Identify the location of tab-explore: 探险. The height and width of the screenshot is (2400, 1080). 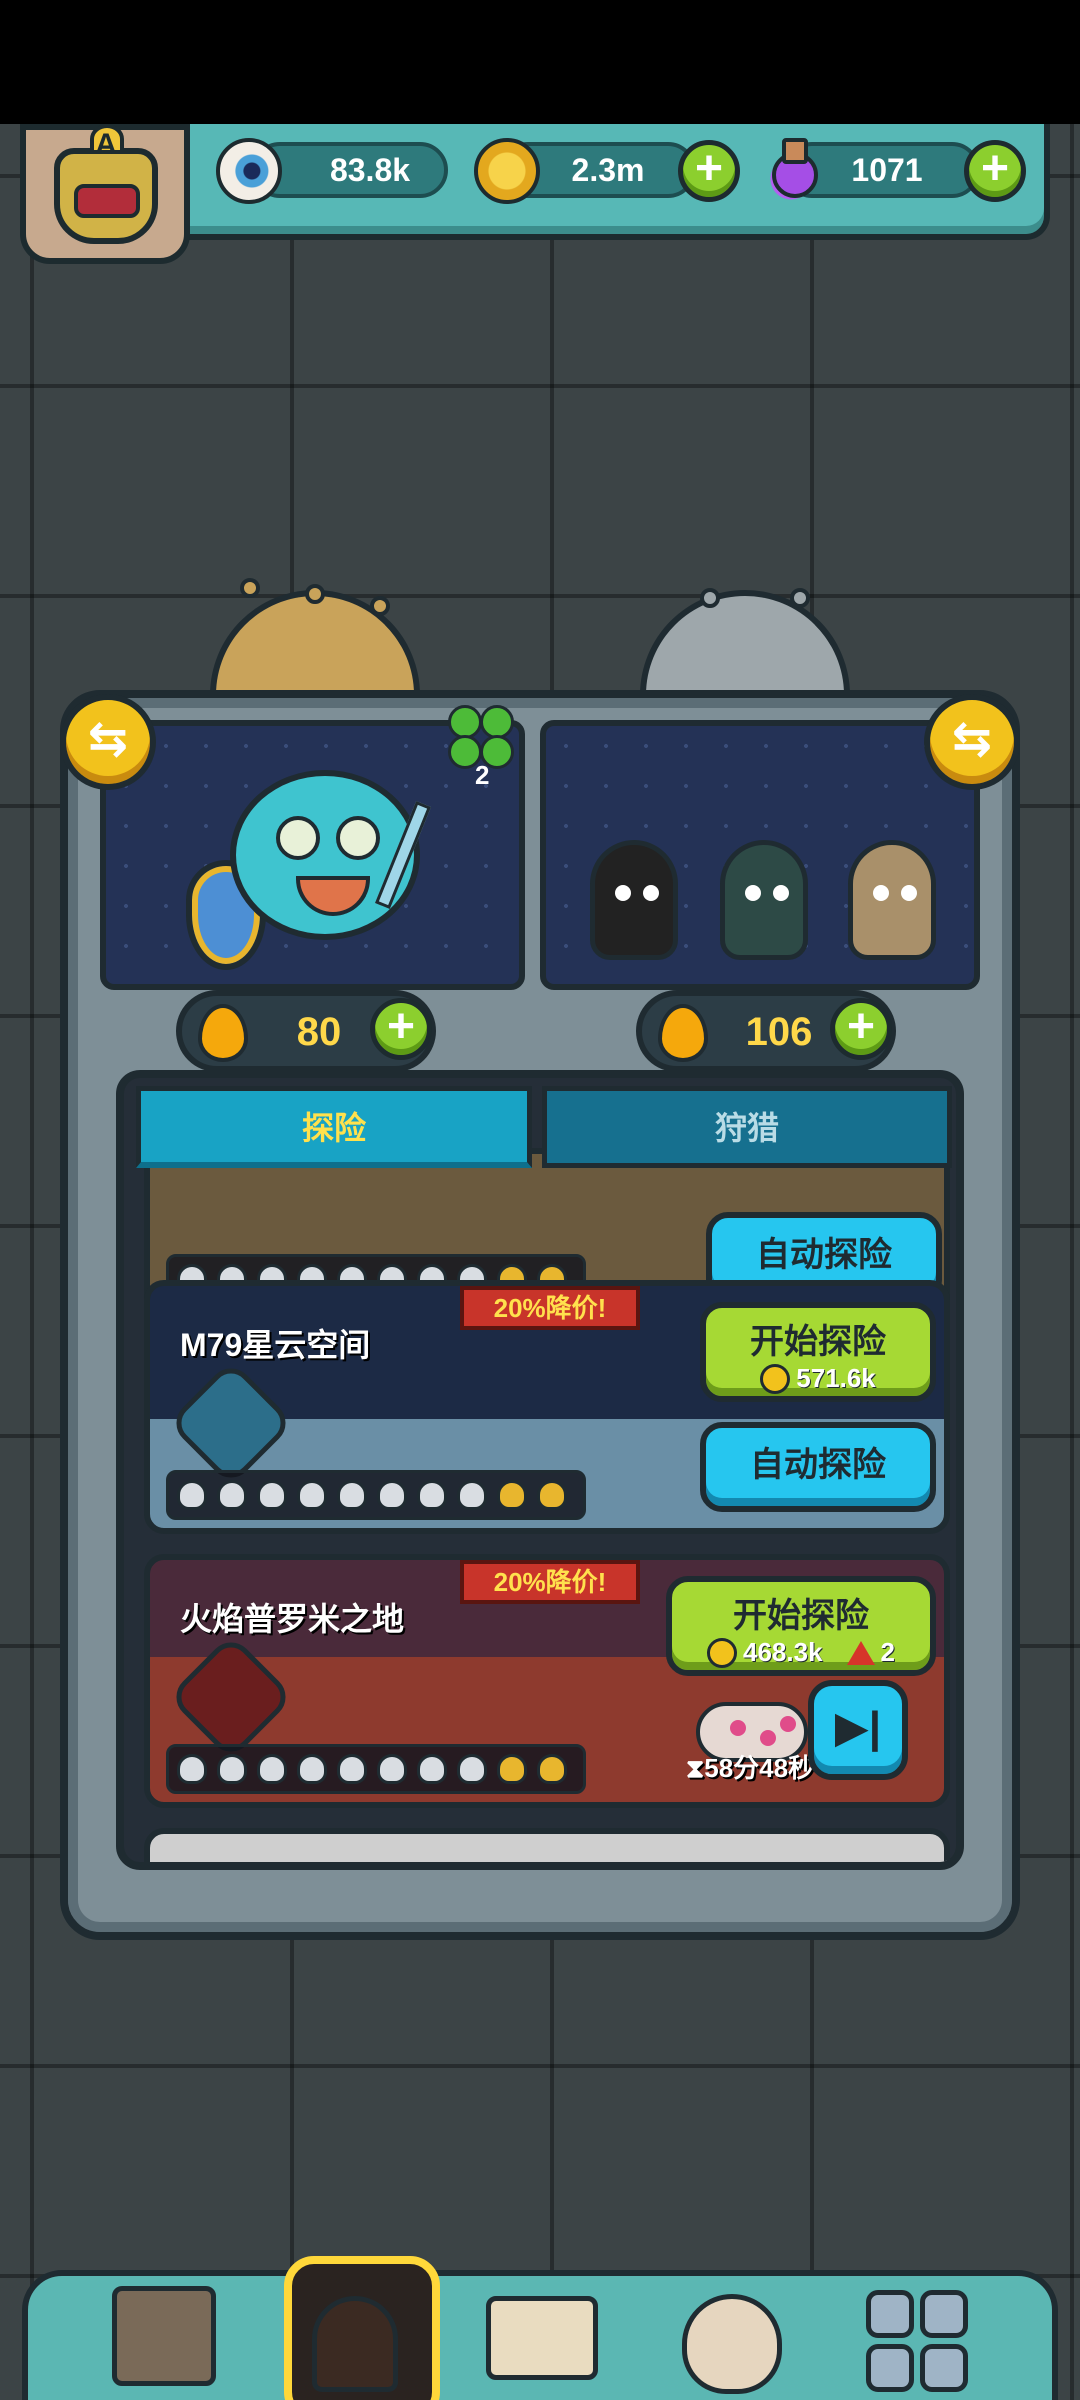
(334, 1127).